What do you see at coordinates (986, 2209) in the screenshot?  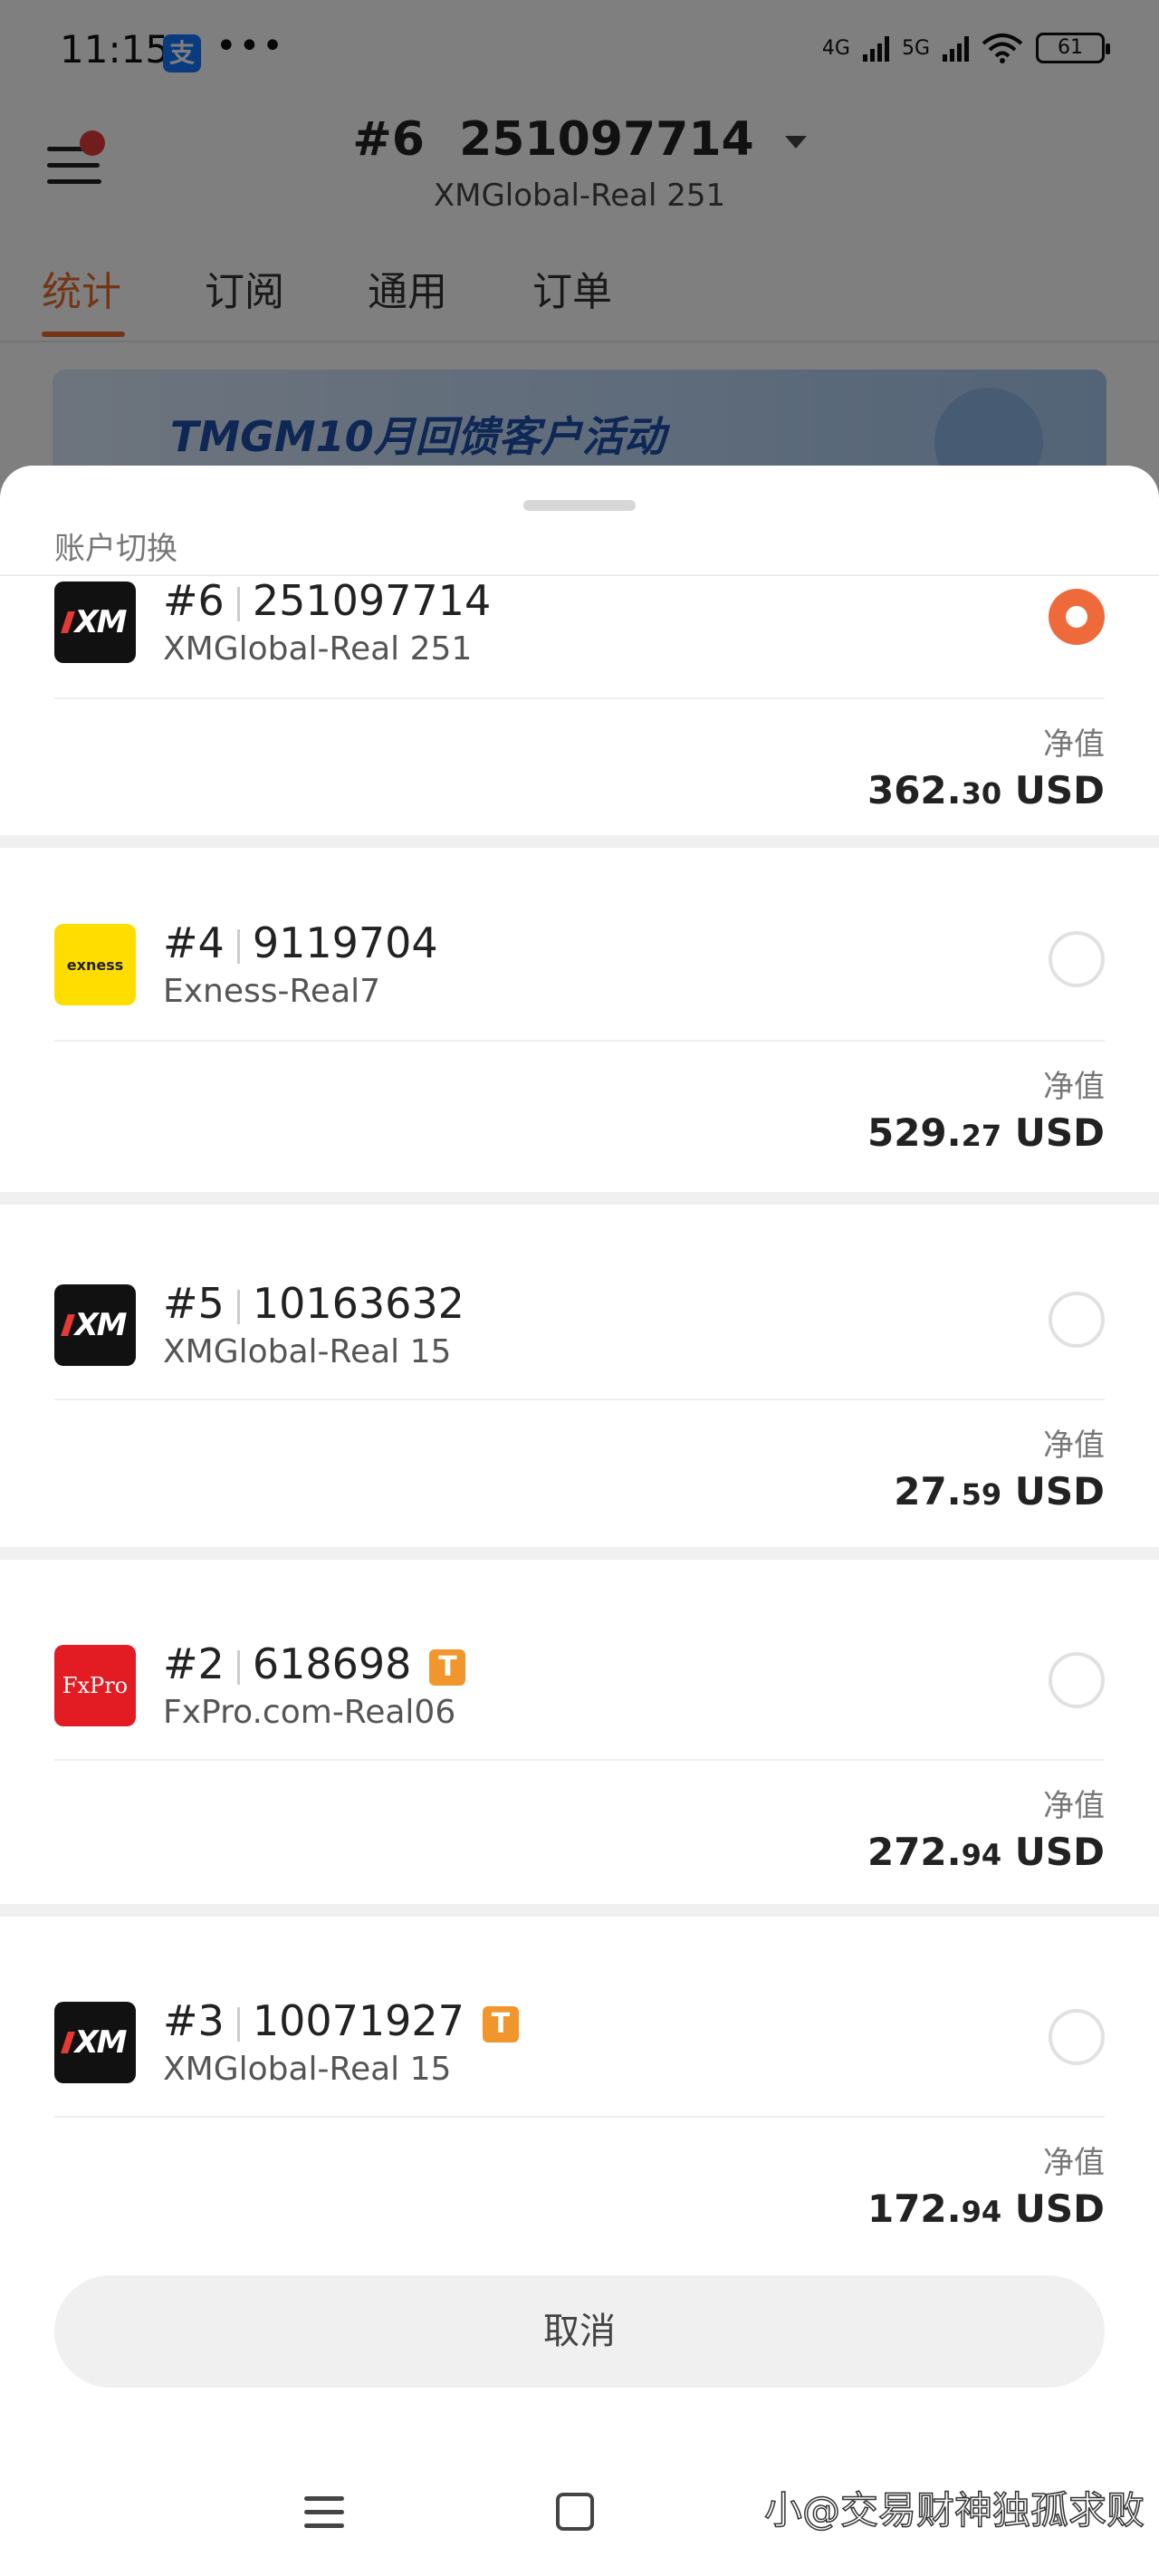 I see `equity-value: 172.94 USD` at bounding box center [986, 2209].